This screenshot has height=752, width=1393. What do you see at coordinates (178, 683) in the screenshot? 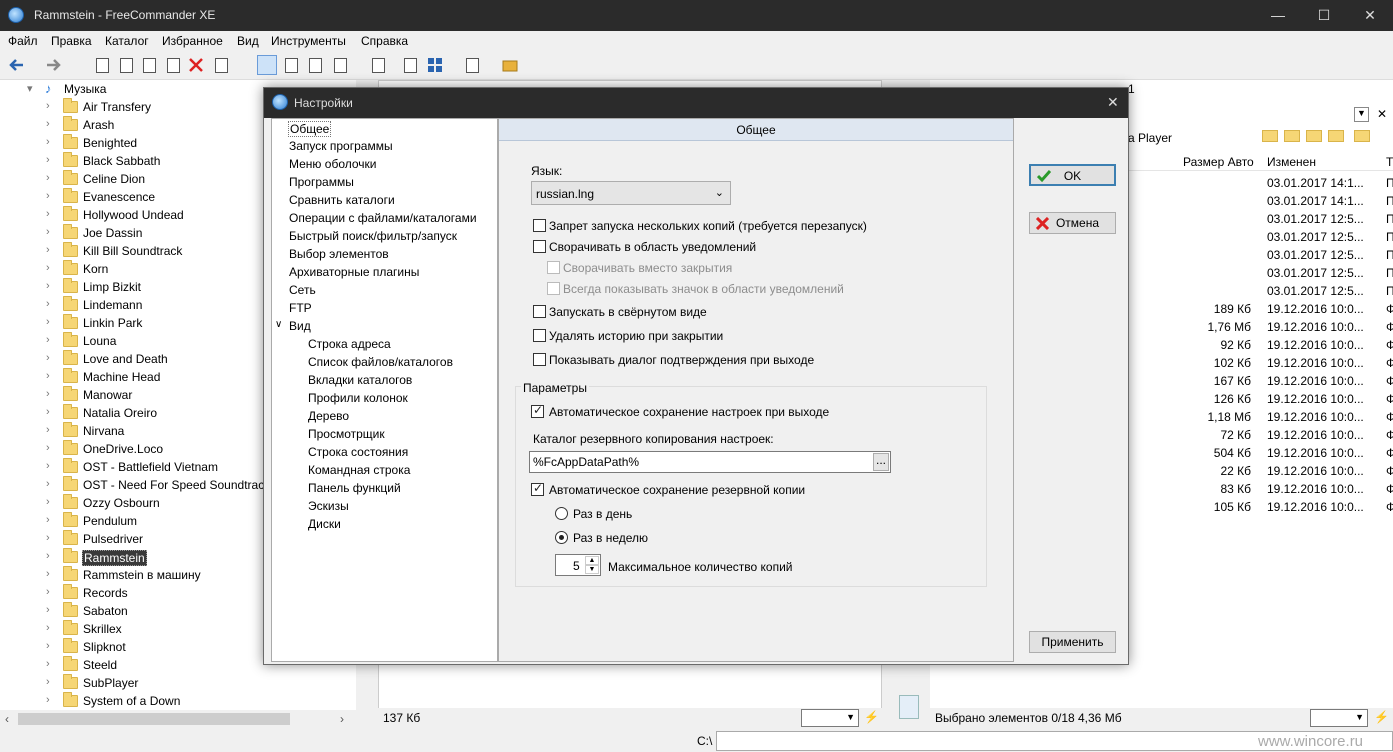
I see `tree-item: › SubPlayer` at bounding box center [178, 683].